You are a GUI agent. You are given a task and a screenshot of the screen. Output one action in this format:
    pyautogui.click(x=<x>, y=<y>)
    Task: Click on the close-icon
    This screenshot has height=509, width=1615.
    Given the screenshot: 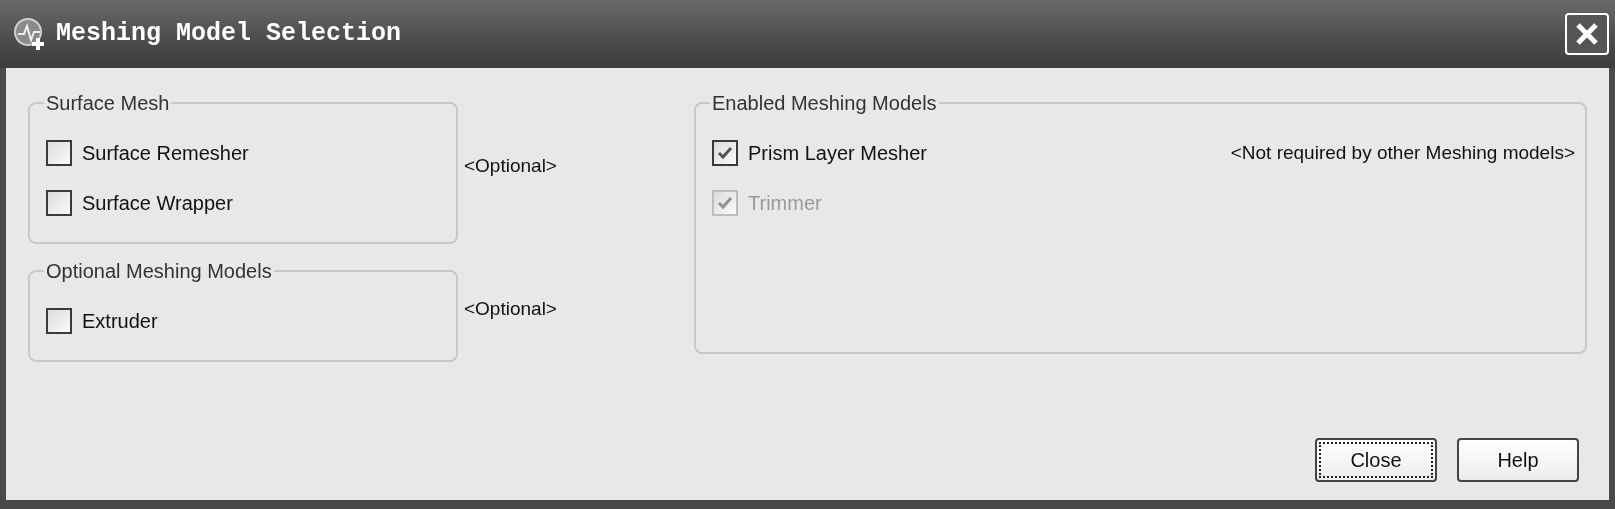 What is the action you would take?
    pyautogui.click(x=1587, y=34)
    